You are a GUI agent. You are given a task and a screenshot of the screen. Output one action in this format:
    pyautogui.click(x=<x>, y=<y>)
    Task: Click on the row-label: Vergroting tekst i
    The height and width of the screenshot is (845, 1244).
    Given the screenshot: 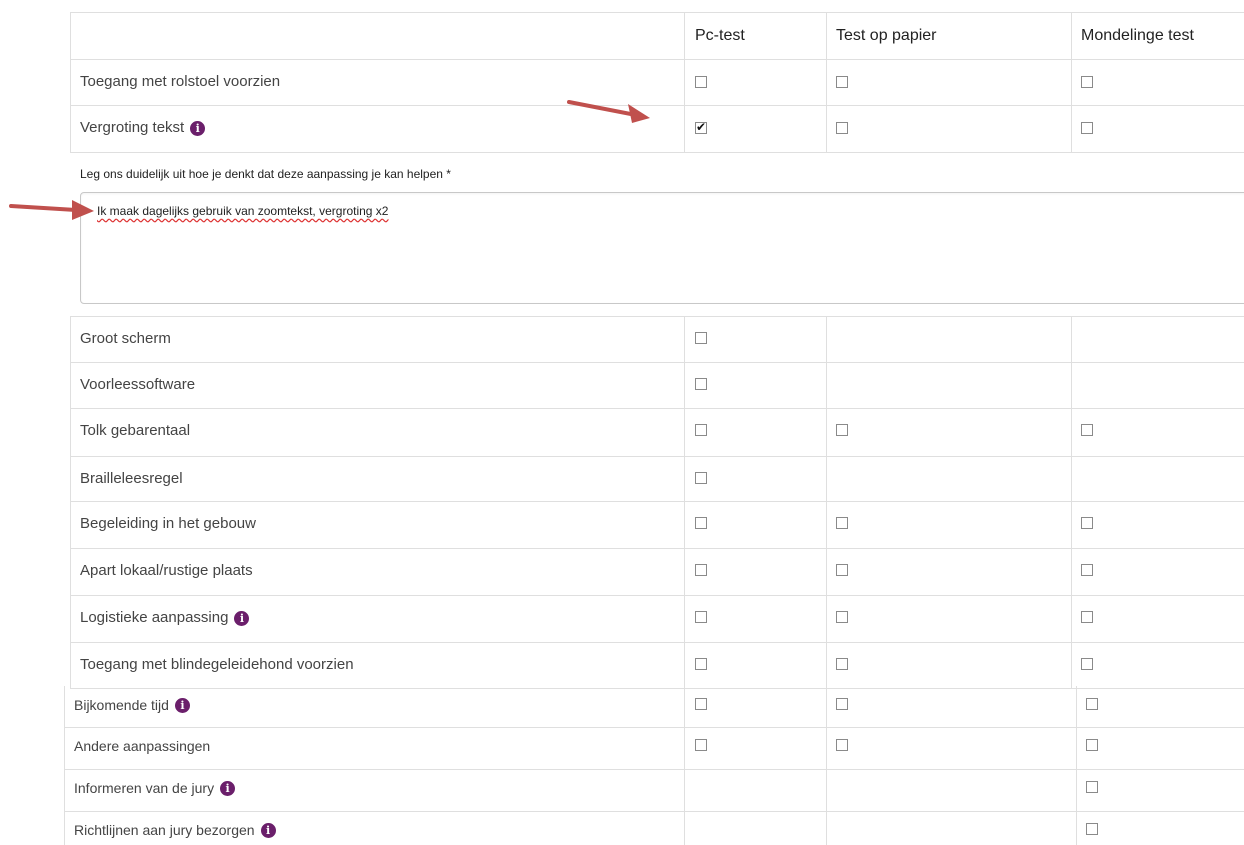 What is the action you would take?
    pyautogui.click(x=143, y=128)
    